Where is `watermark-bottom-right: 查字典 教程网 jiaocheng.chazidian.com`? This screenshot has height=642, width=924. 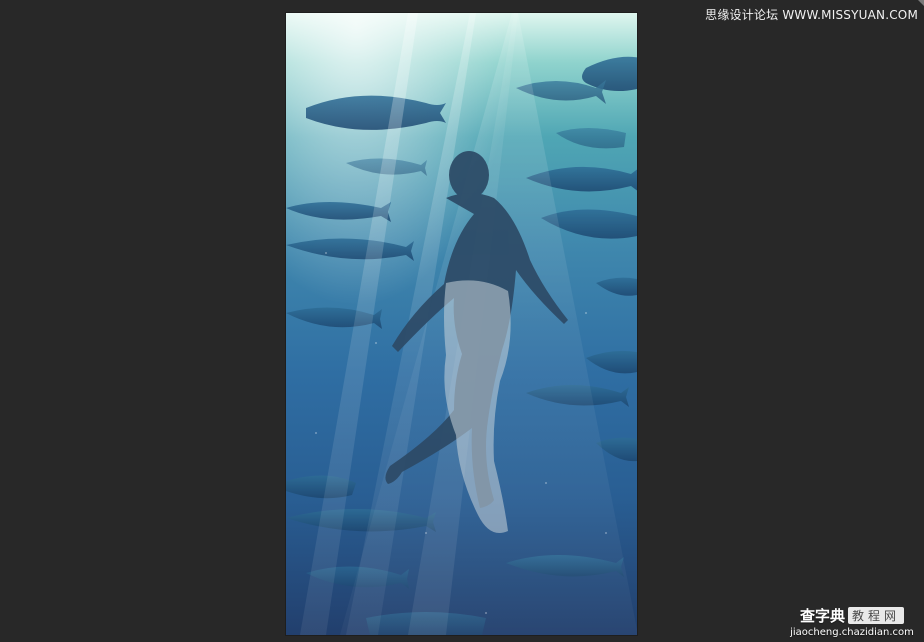 watermark-bottom-right: 查字典 教程网 jiaocheng.chazidian.com is located at coordinates (852, 621).